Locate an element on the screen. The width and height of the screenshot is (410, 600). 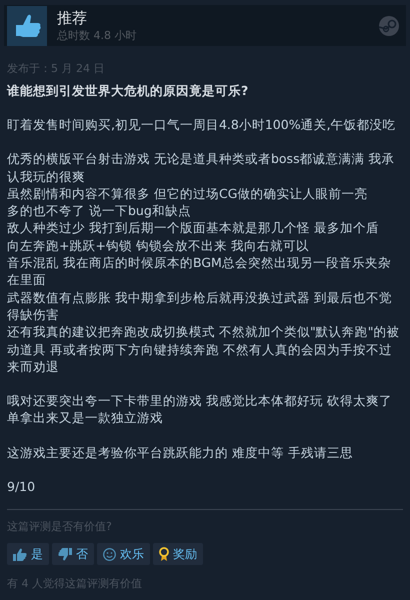
review-text: 武器数值有点膨胀 我中期拿到步枪后就再没换过武器 到最后也不觉得缺伤害 is located at coordinates (200, 306).